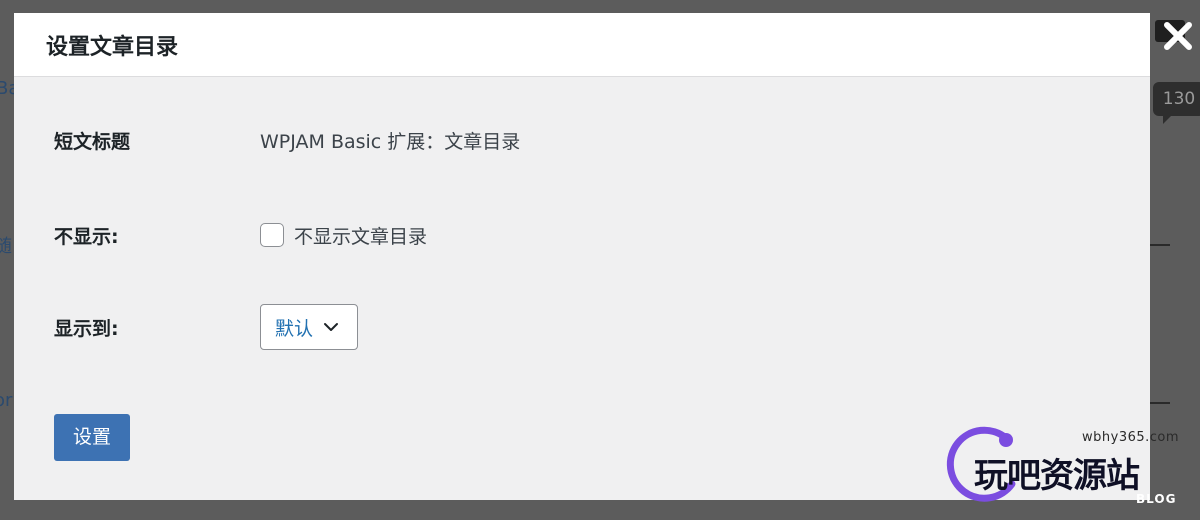 This screenshot has width=1200, height=520. I want to click on hide-label: 不显示:, so click(86, 236).